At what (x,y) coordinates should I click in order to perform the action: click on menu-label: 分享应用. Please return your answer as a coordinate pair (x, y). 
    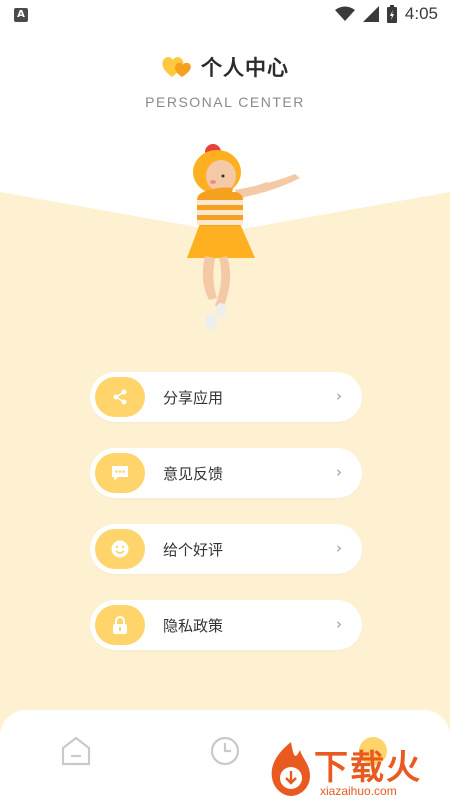
    Looking at the image, I should click on (193, 397).